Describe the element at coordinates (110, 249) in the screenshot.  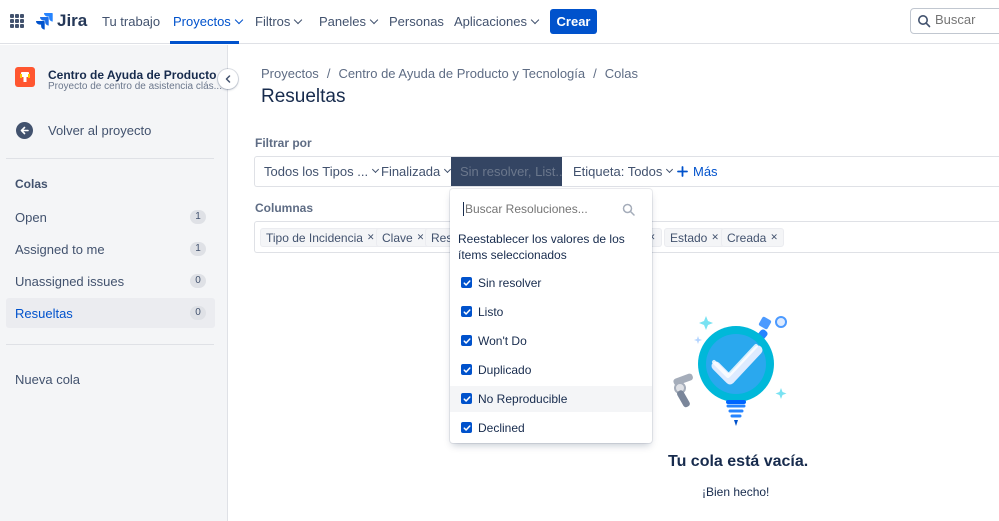
I see `queue-item-assigned-to-me: Assigned to me 1` at that location.